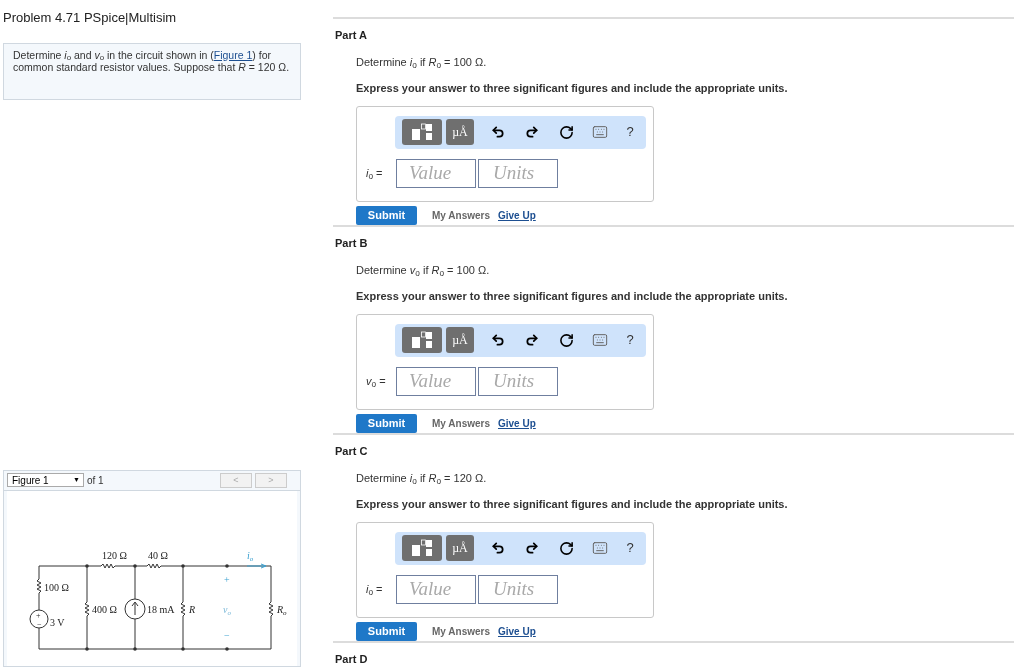  What do you see at coordinates (351, 35) in the screenshot?
I see `part-title: Part A` at bounding box center [351, 35].